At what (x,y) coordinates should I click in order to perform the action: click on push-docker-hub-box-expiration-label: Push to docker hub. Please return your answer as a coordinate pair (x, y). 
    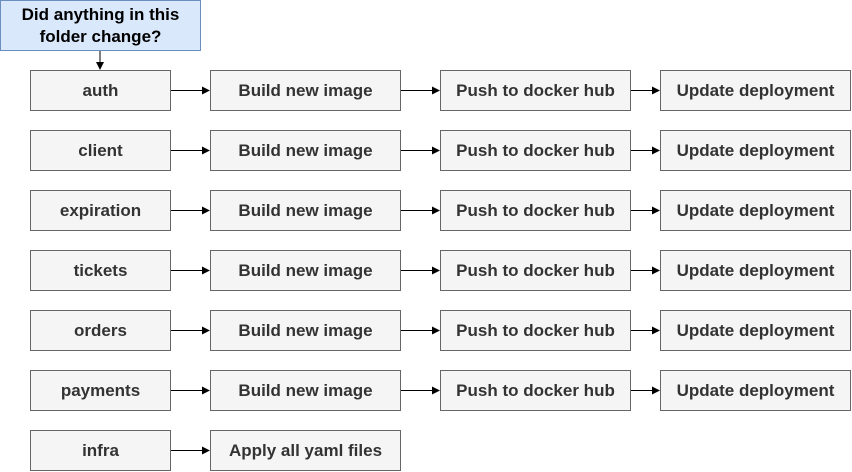
    Looking at the image, I should click on (535, 210).